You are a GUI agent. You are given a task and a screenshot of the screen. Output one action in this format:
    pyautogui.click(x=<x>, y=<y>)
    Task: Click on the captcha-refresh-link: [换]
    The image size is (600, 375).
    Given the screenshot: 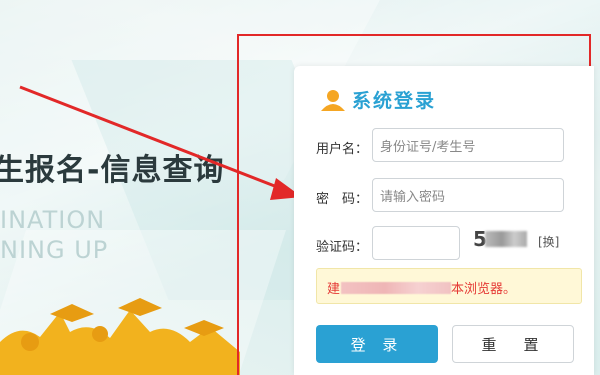 What is the action you would take?
    pyautogui.click(x=548, y=241)
    